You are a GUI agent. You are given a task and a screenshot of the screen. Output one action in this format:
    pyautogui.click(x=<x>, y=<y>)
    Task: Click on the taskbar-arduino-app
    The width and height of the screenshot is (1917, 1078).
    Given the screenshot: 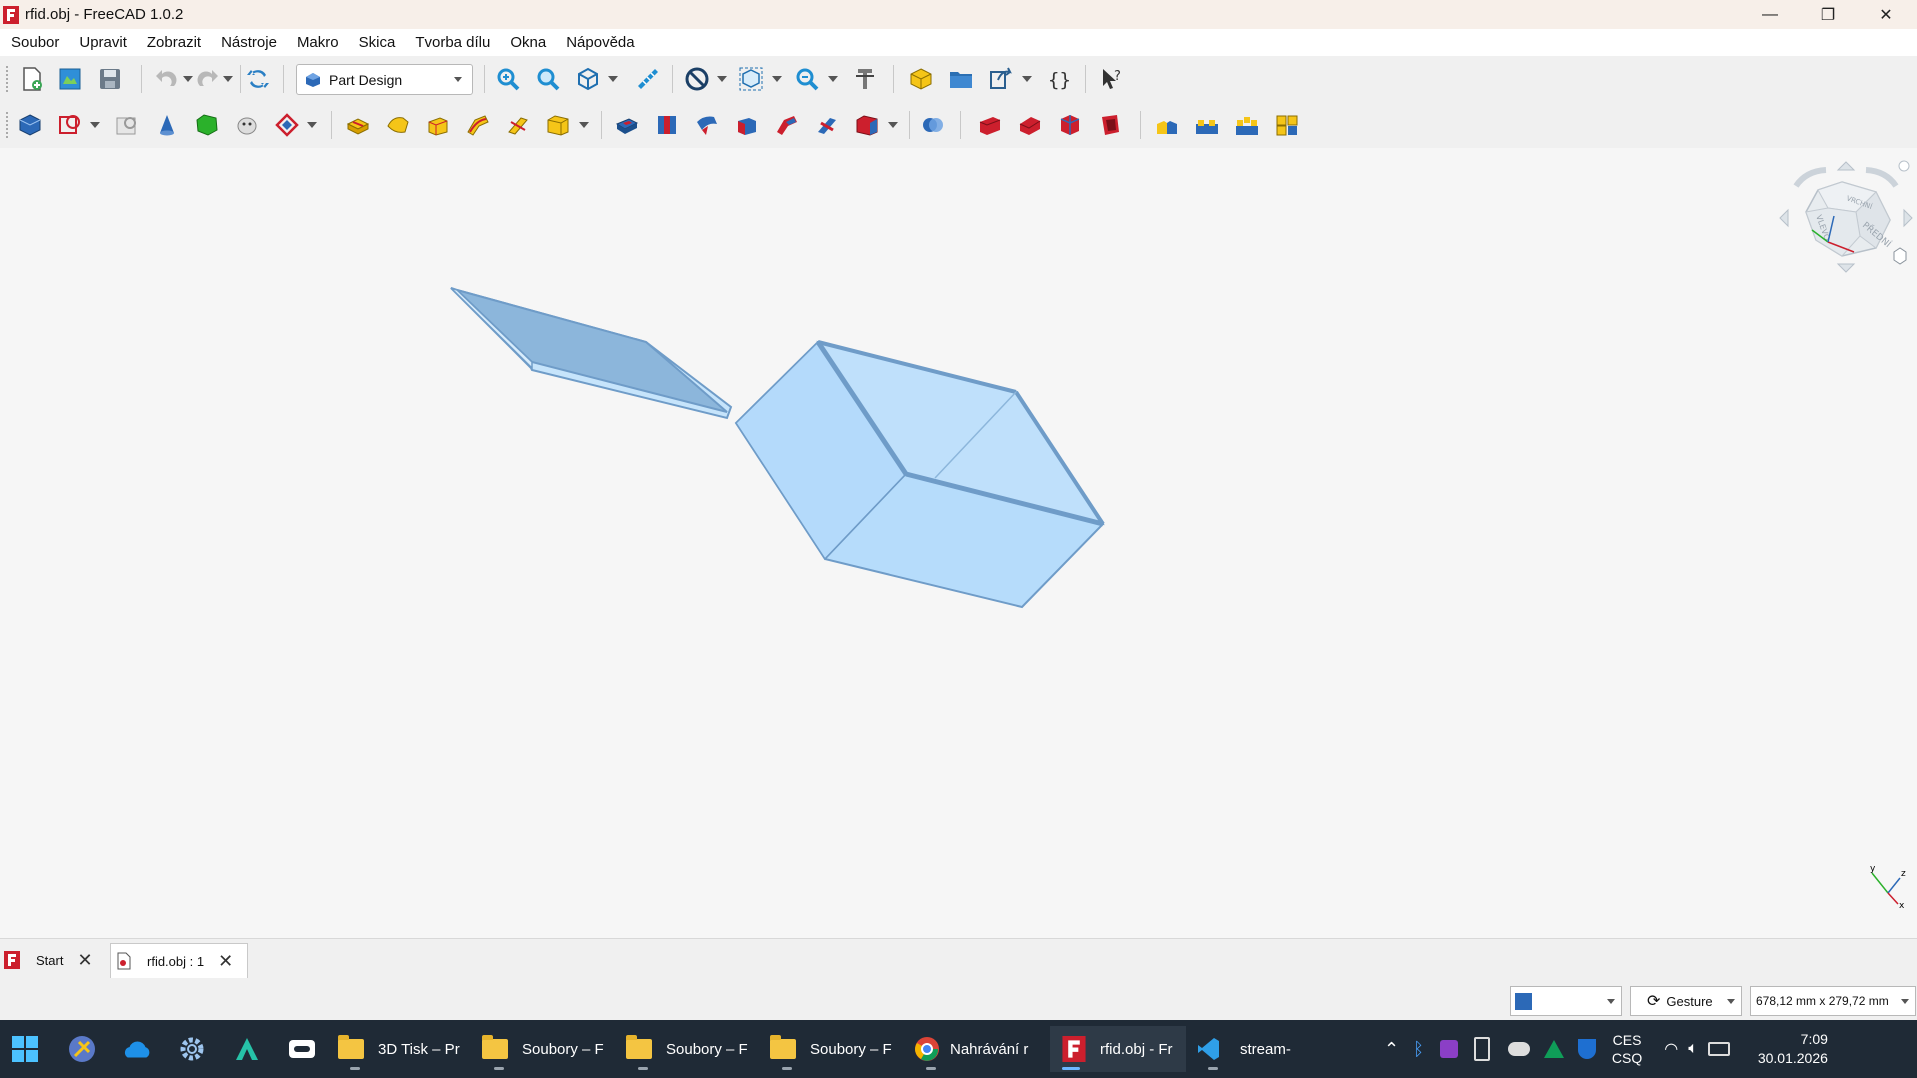 What is the action you would take?
    pyautogui.click(x=247, y=1049)
    